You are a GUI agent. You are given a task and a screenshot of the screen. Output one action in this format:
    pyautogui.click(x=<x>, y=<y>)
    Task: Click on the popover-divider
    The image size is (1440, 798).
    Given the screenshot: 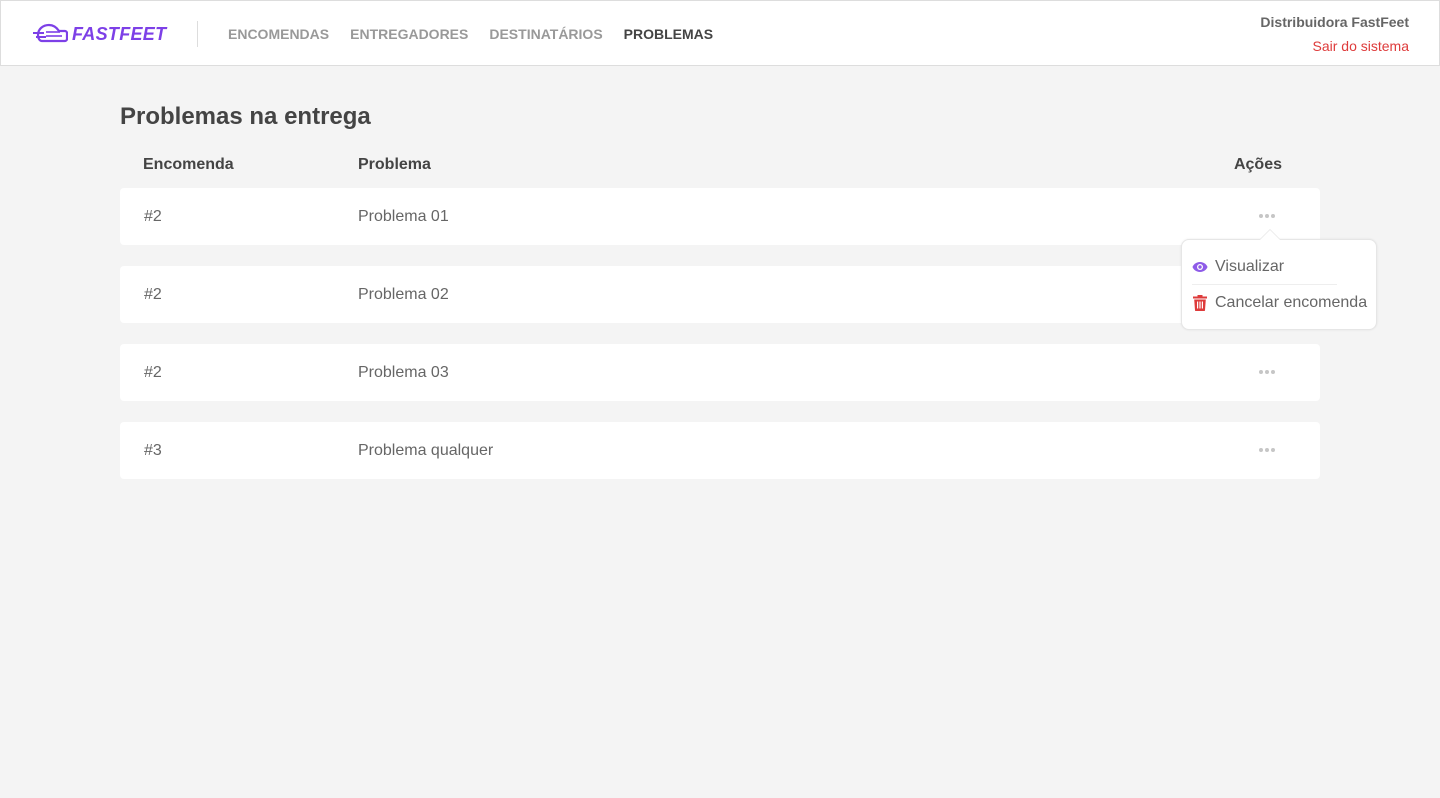 What is the action you would take?
    pyautogui.click(x=1264, y=284)
    